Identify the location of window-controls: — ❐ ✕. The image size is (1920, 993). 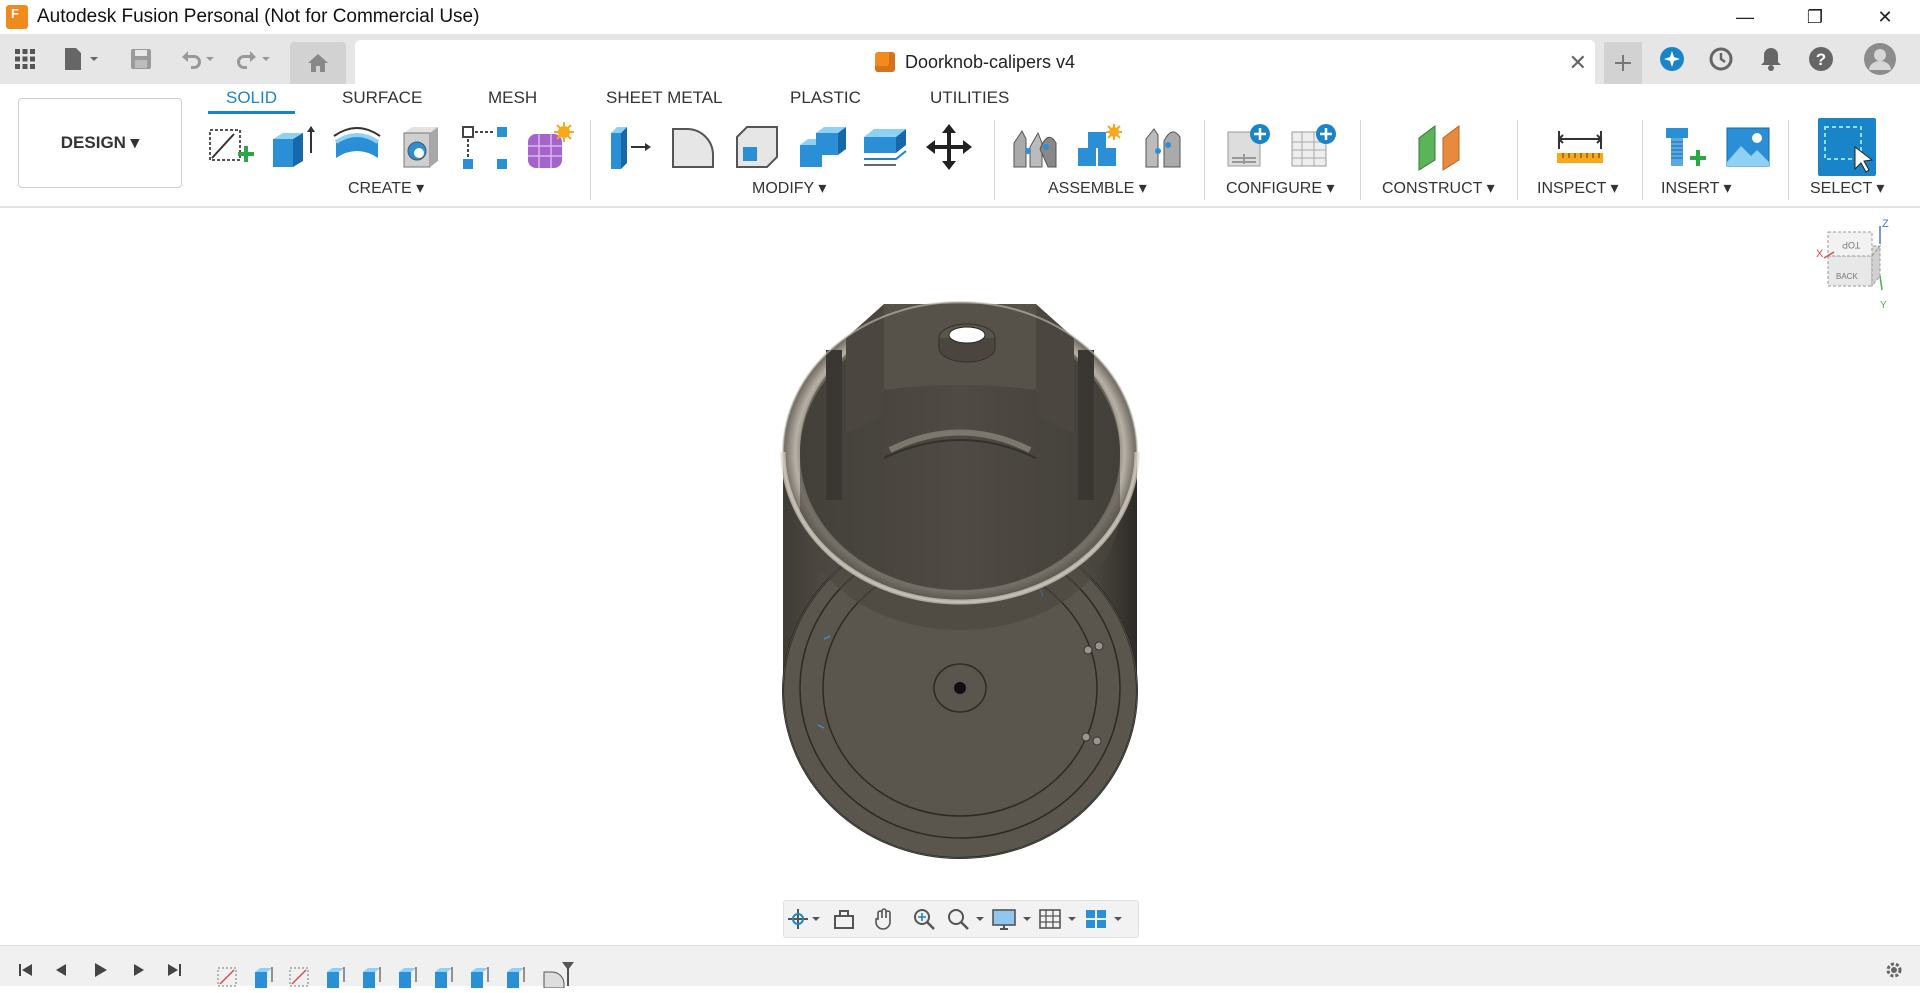
(1815, 17).